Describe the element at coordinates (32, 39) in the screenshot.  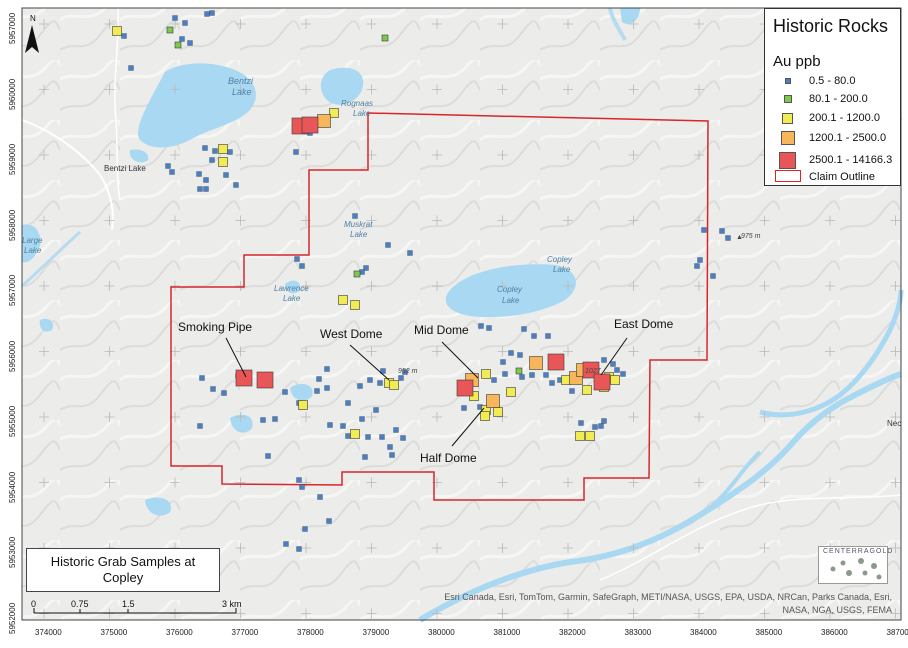
I see `north-arrow-icon` at that location.